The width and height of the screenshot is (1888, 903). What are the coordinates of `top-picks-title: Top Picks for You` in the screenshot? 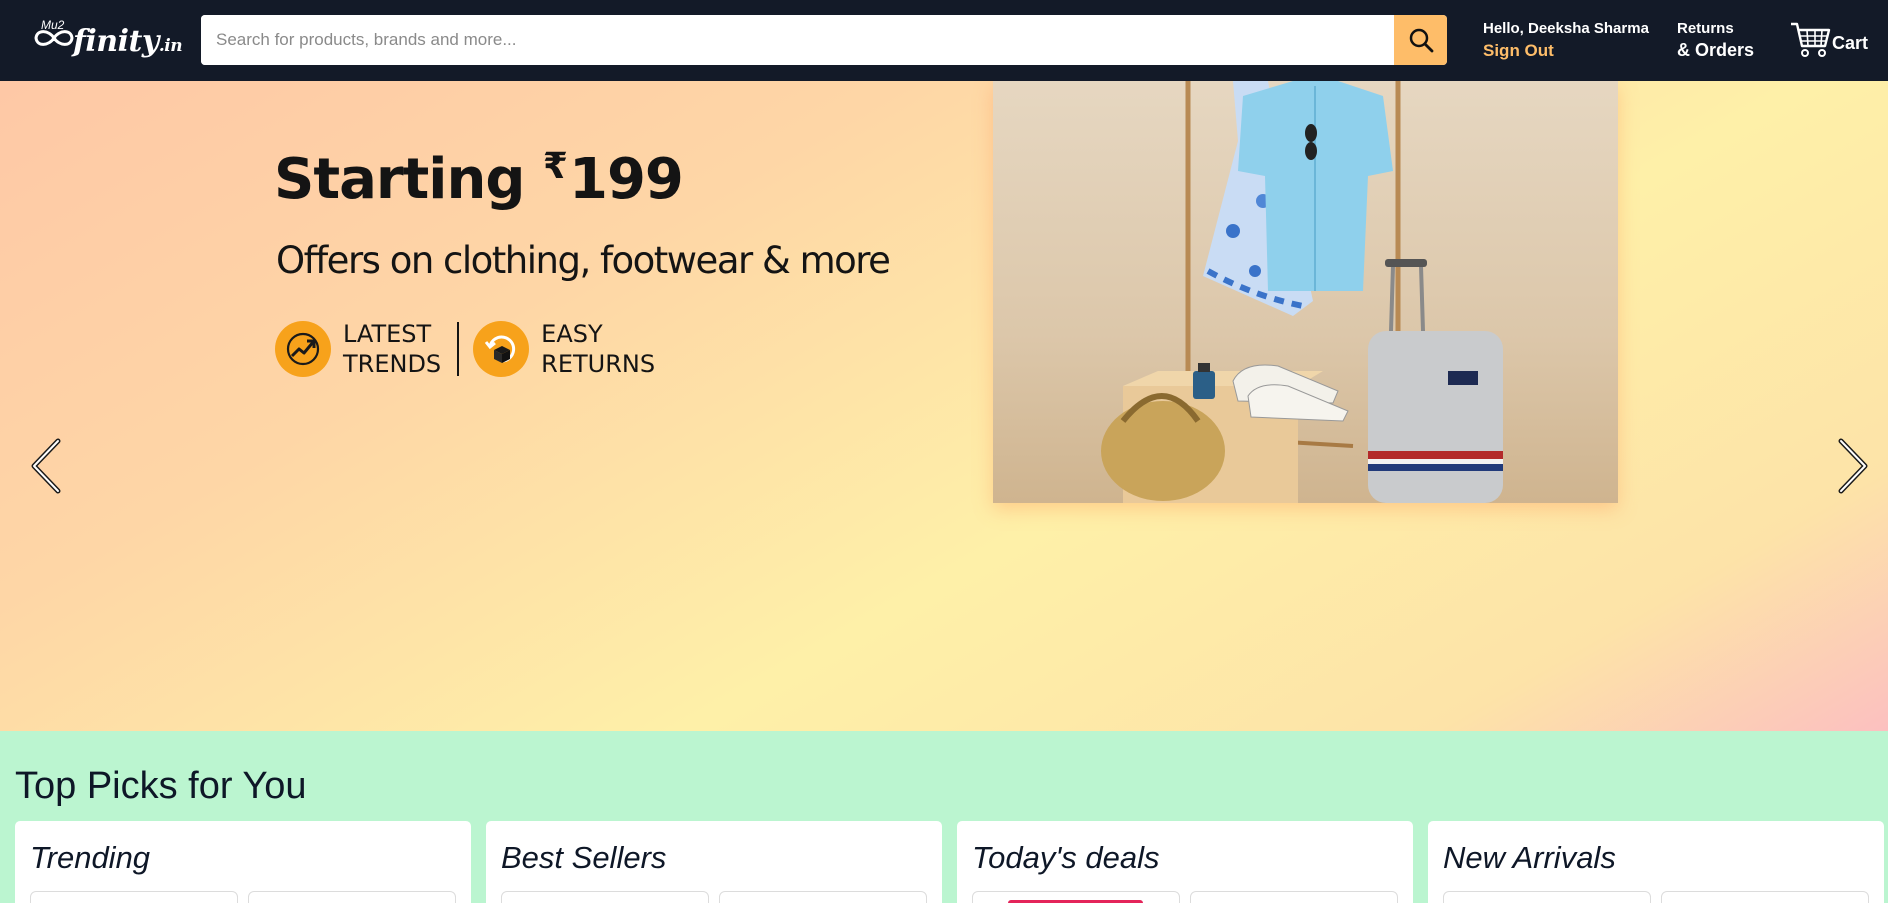 It's located at (161, 786).